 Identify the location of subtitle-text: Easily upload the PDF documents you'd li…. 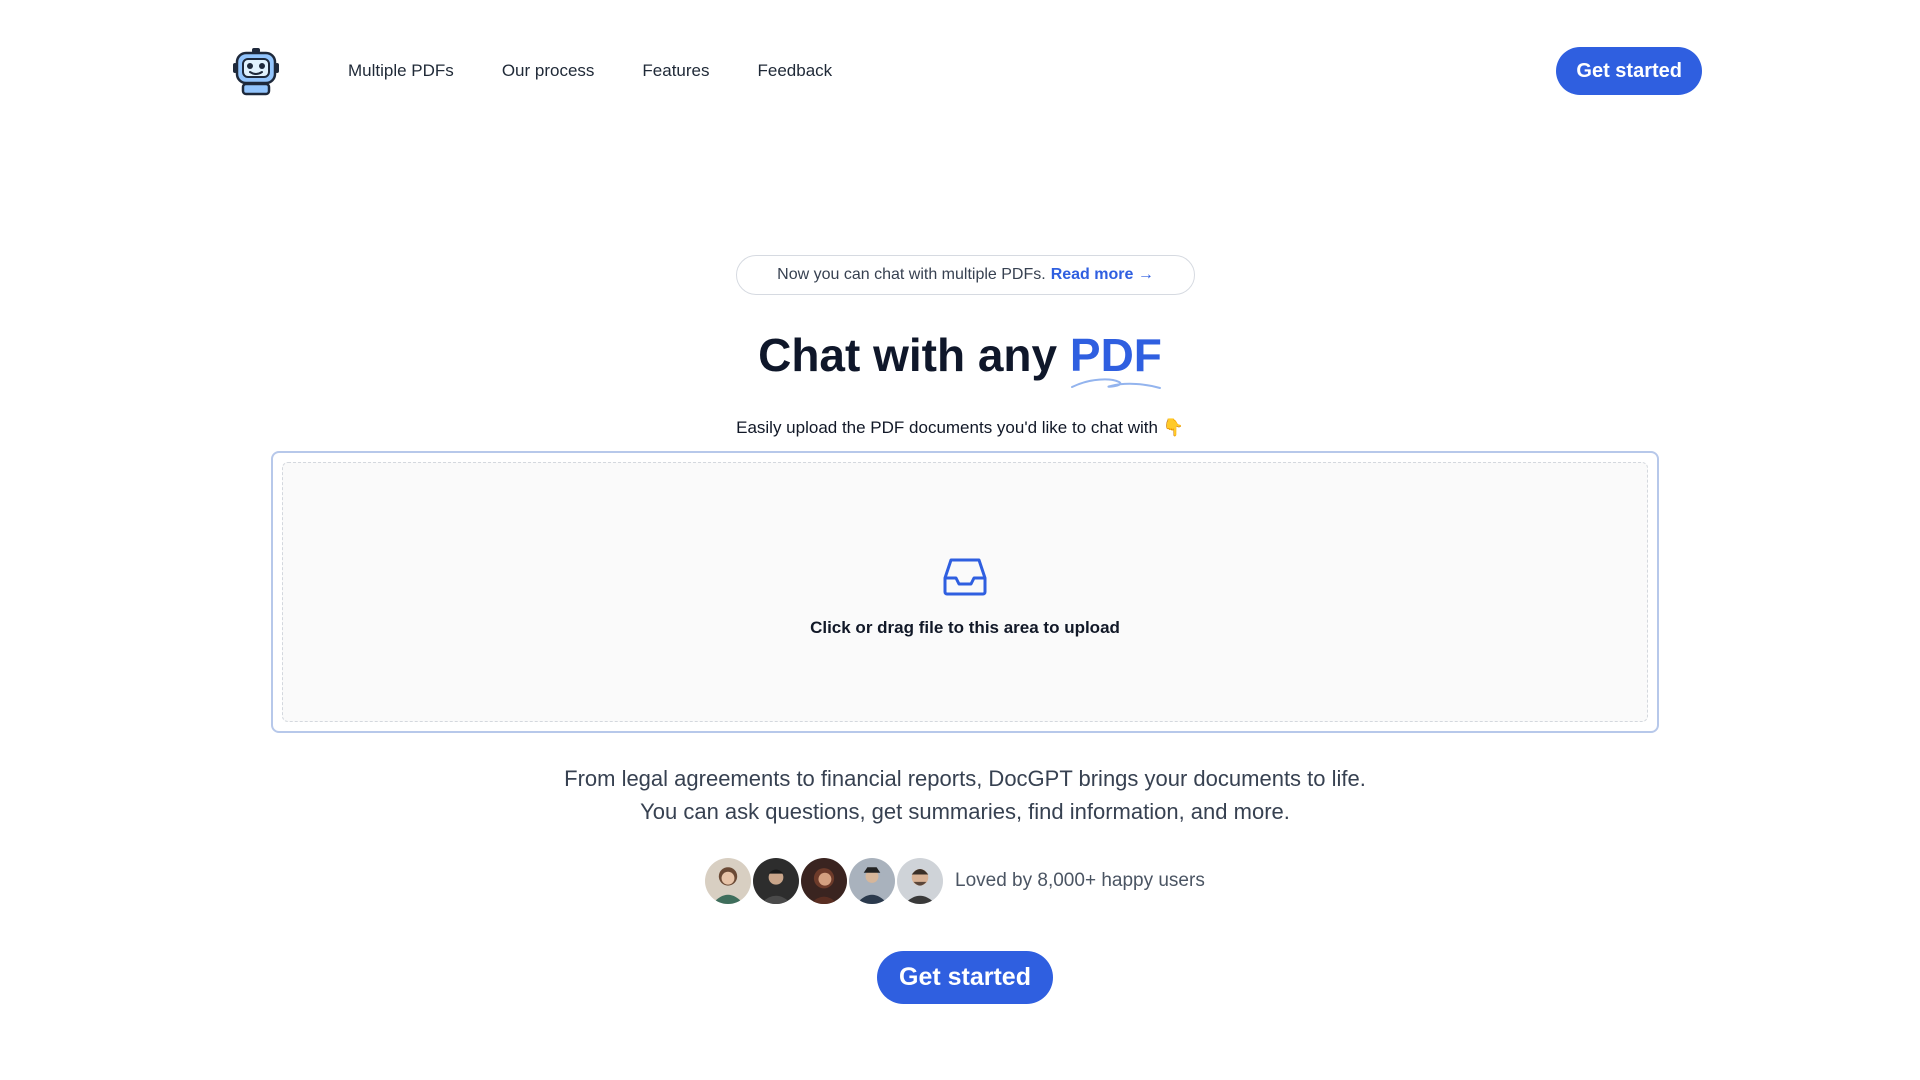
(947, 427).